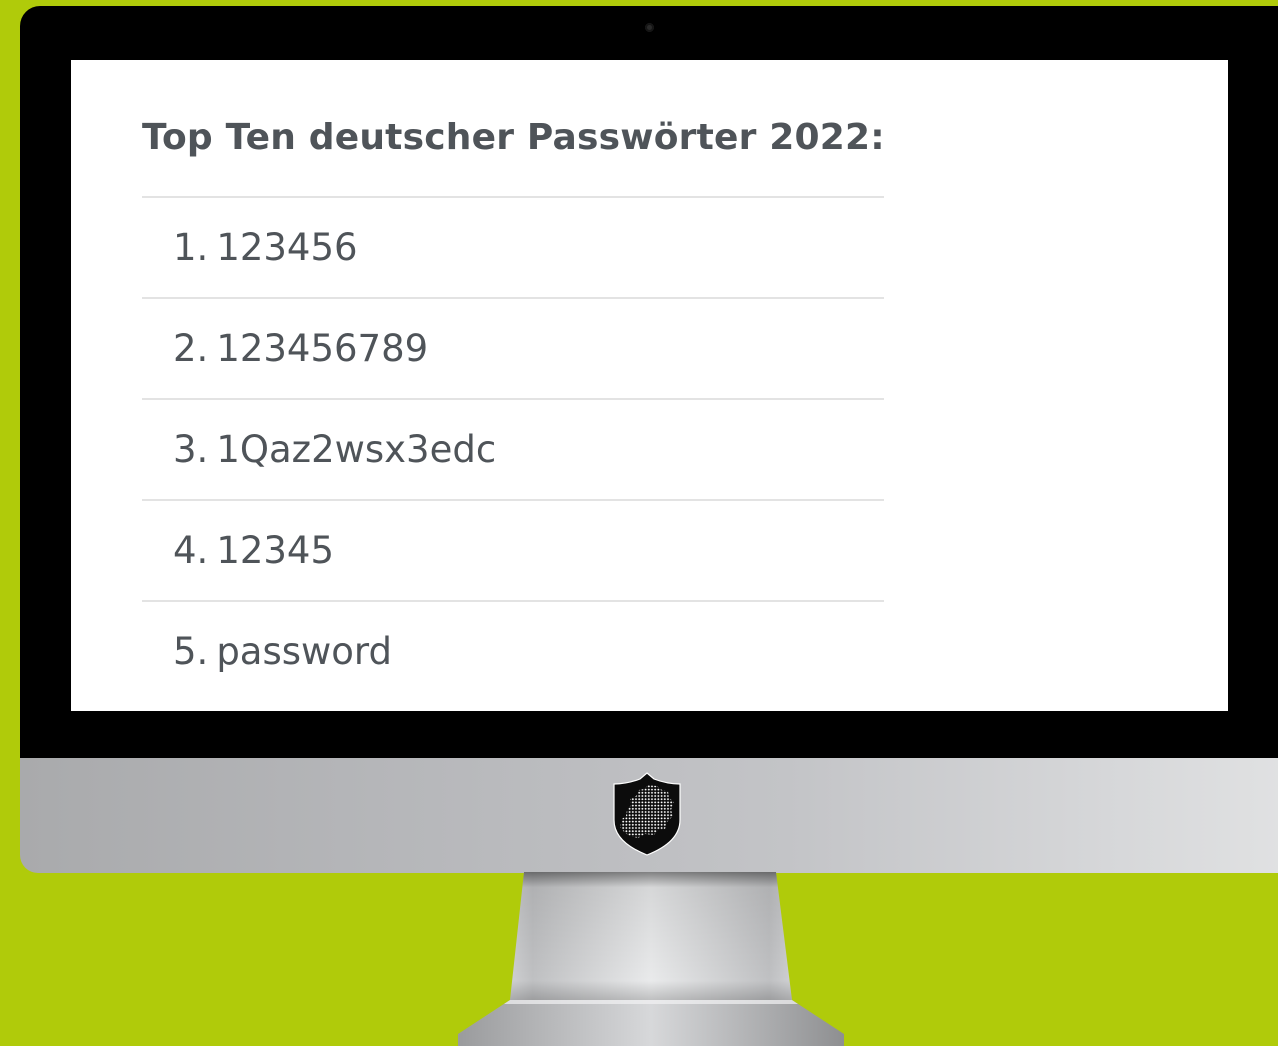 This screenshot has width=1278, height=1046. I want to click on list-item-password: 123456, so click(287, 247).